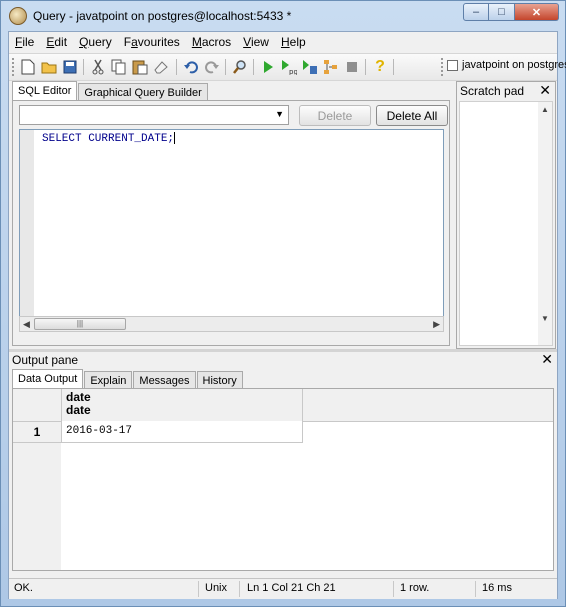 This screenshot has height=607, width=566. What do you see at coordinates (175, 138) in the screenshot?
I see `text-cursor` at bounding box center [175, 138].